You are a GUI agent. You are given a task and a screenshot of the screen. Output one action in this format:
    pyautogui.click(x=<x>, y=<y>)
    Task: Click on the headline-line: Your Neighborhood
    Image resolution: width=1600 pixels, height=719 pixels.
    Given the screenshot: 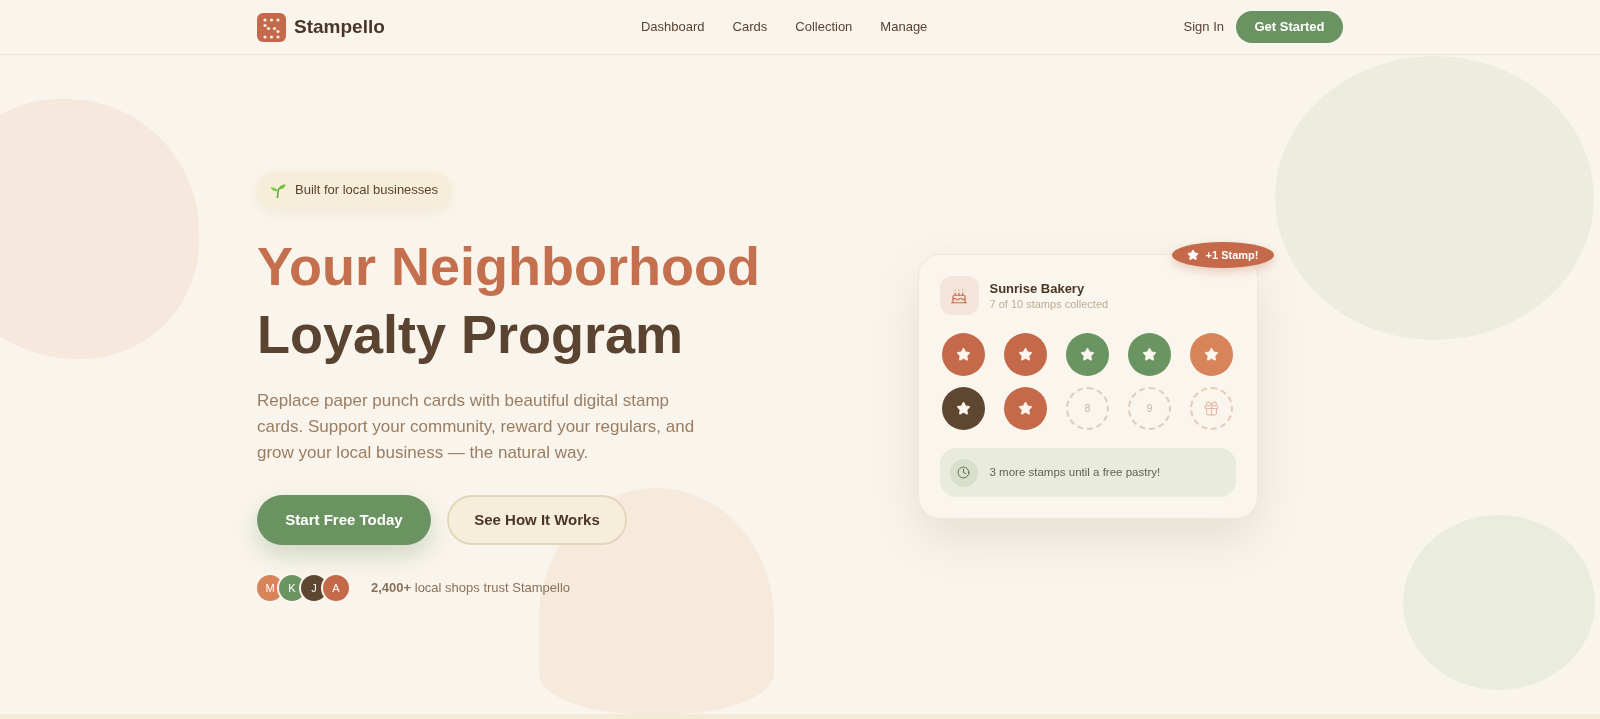 What is the action you would take?
    pyautogui.click(x=508, y=266)
    